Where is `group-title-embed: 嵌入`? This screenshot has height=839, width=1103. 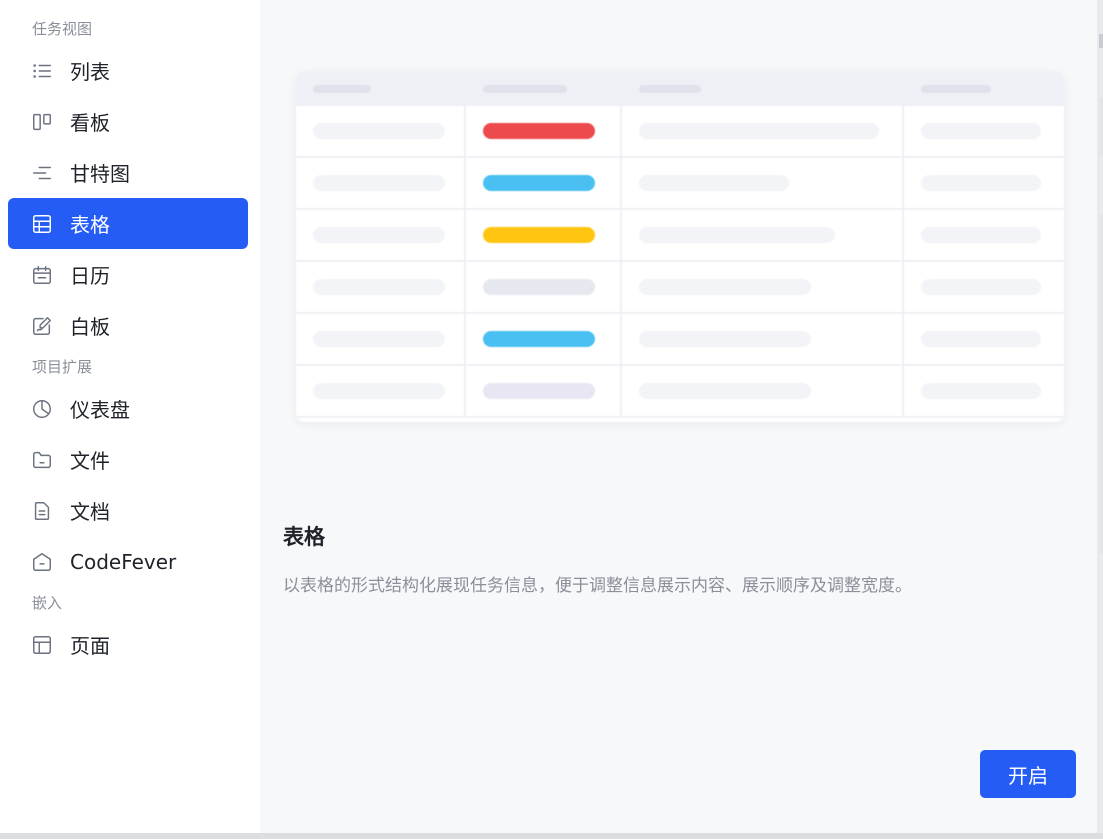 group-title-embed: 嵌入 is located at coordinates (47, 603).